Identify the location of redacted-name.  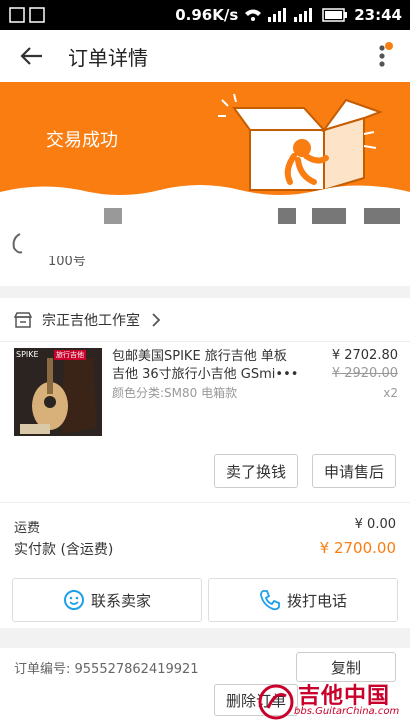
(113, 216).